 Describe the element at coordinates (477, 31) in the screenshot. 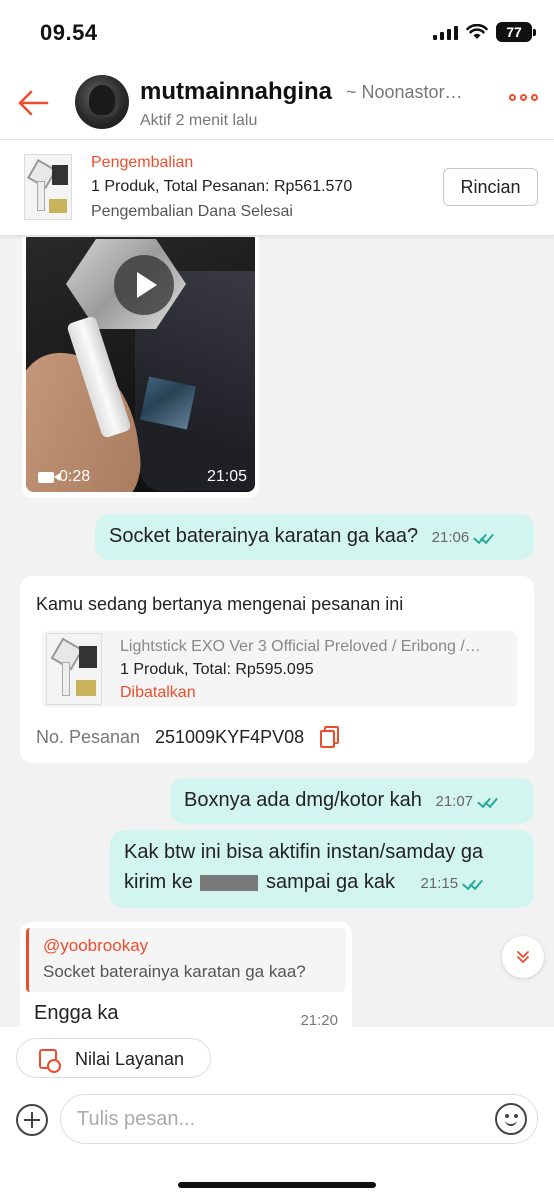

I see `wifi-icon` at that location.